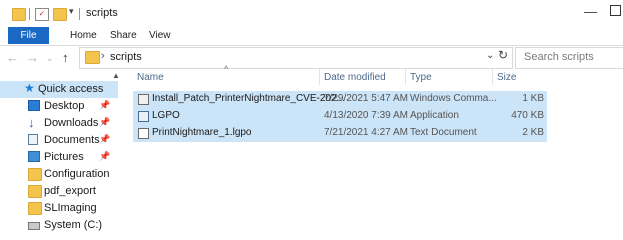 This screenshot has width=623, height=240. What do you see at coordinates (355, 77) in the screenshot?
I see `column-header-date: Date modified` at bounding box center [355, 77].